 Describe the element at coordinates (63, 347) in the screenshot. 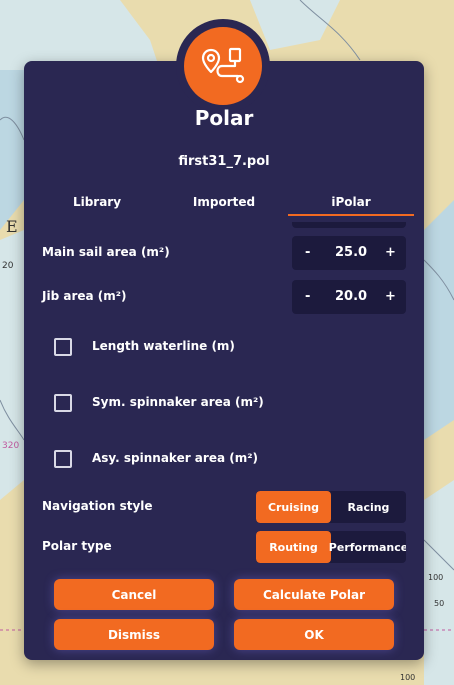

I see `length-waterline-checkbox` at that location.